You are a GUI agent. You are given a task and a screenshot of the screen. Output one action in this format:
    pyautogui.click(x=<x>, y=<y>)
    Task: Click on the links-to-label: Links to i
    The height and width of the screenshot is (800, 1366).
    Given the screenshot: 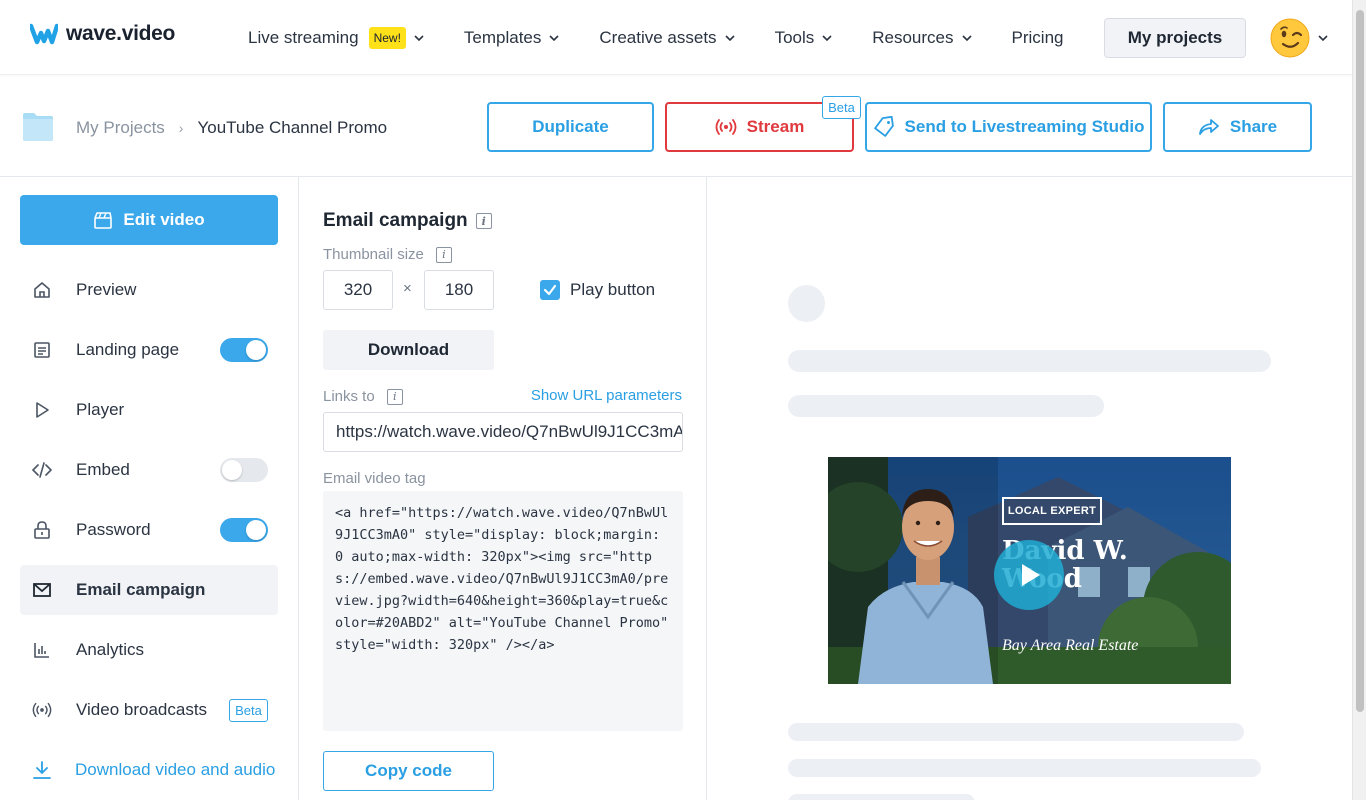 What is the action you would take?
    pyautogui.click(x=363, y=396)
    